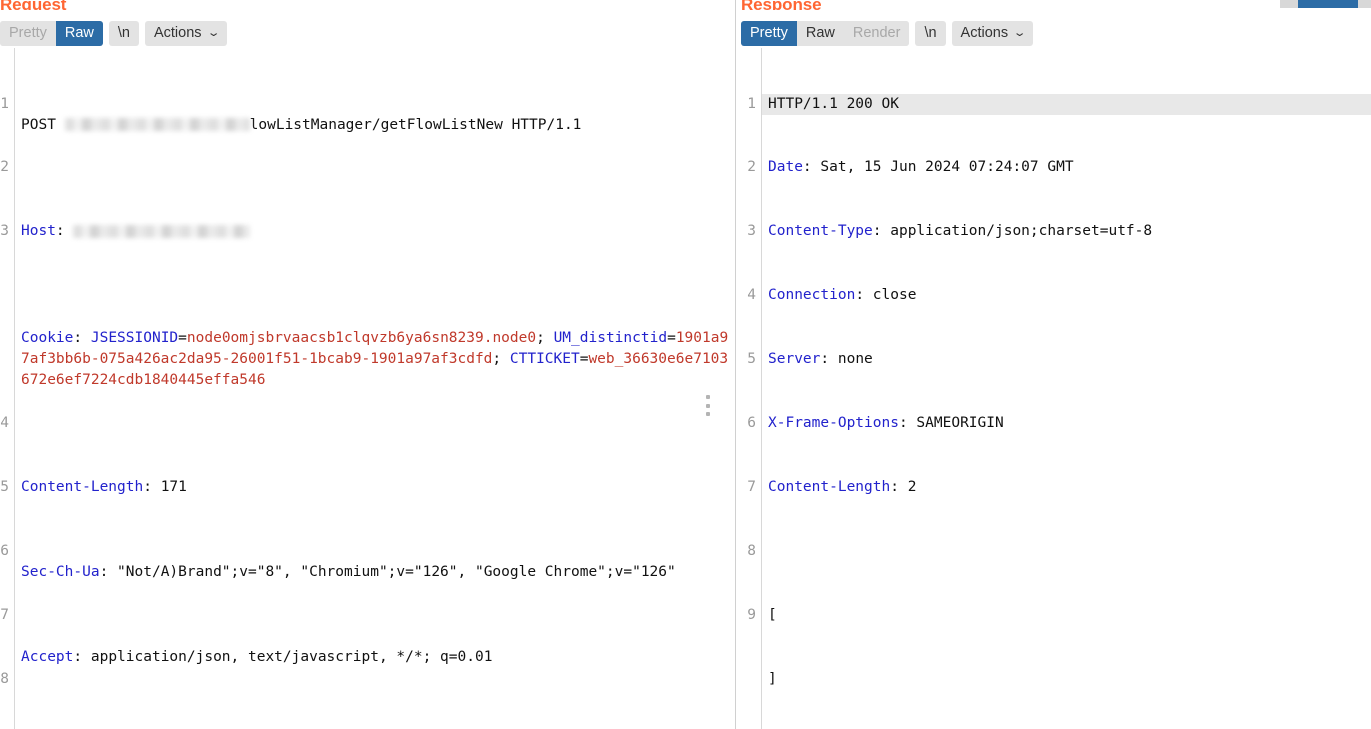 The width and height of the screenshot is (1371, 729). Describe the element at coordinates (1021, 231) in the screenshot. I see `header-value: application/json;charset=utf-8` at that location.